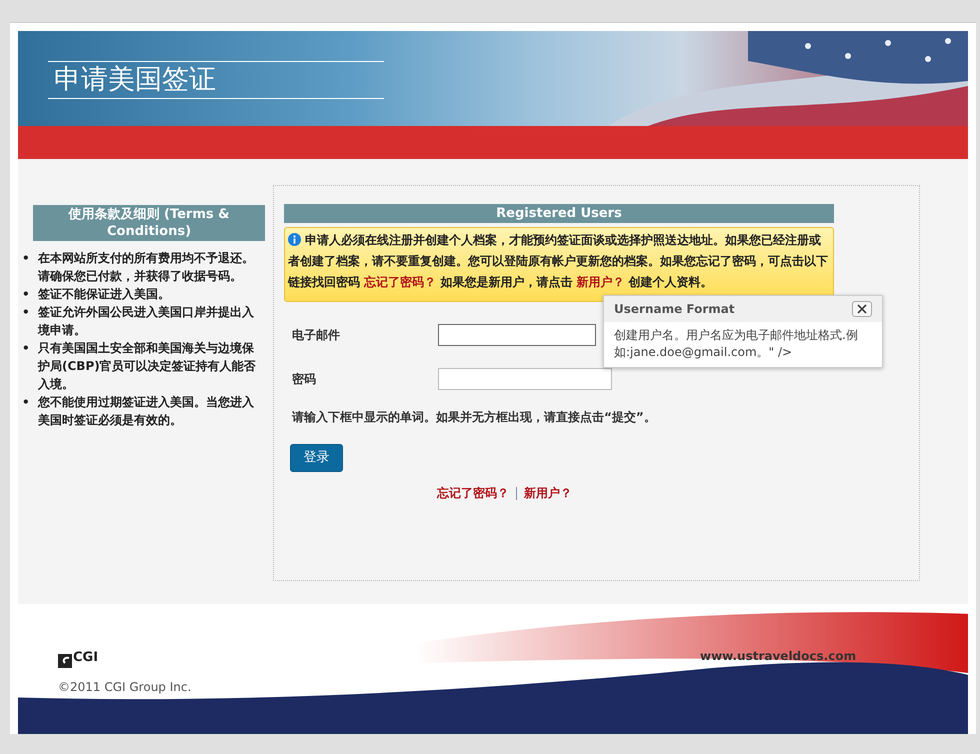 This screenshot has width=980, height=754. What do you see at coordinates (316, 458) in the screenshot?
I see `login-button: 登录` at bounding box center [316, 458].